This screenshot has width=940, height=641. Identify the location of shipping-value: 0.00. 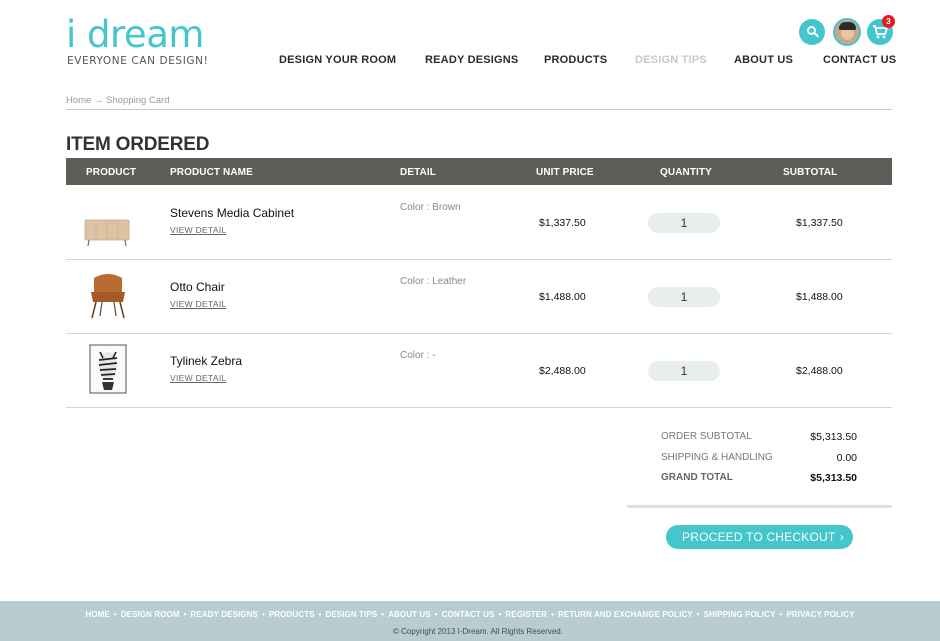
(846, 458).